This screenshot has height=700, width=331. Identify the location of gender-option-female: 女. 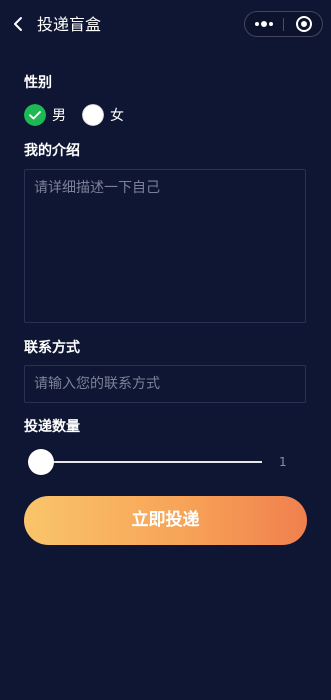
(105, 116).